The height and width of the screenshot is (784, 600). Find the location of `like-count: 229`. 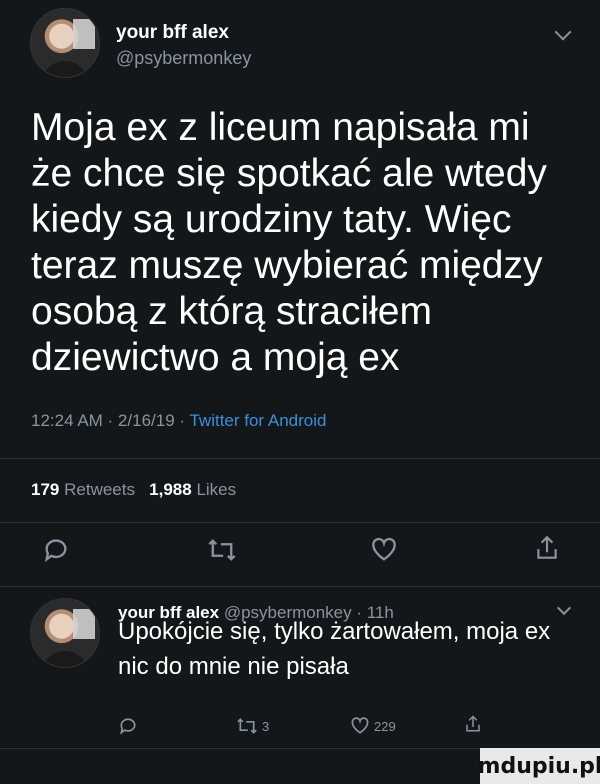

like-count: 229 is located at coordinates (385, 726).